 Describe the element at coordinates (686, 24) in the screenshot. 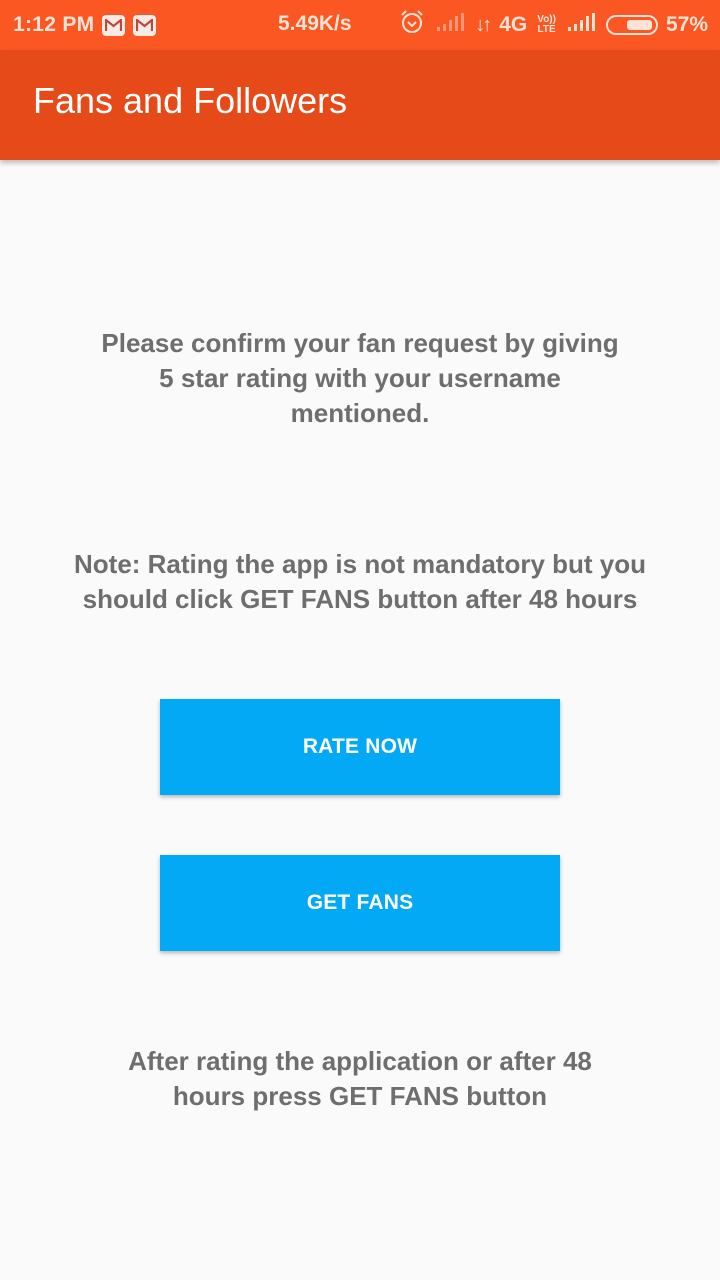

I see `battery-percent: 57%` at that location.